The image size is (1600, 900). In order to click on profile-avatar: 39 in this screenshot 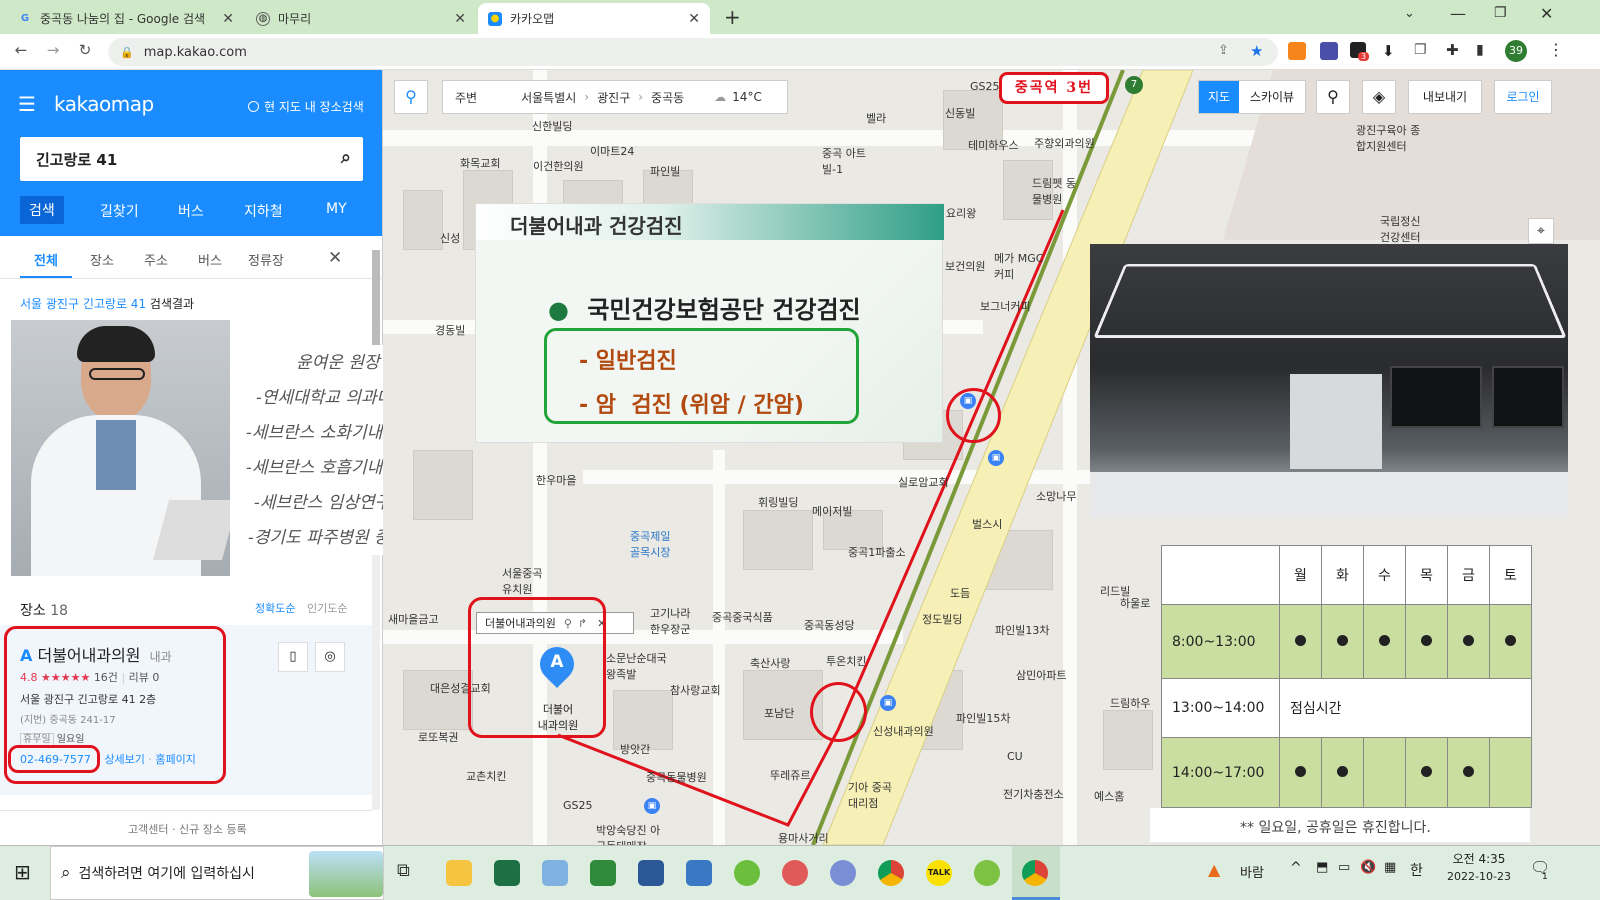, I will do `click(1516, 51)`.